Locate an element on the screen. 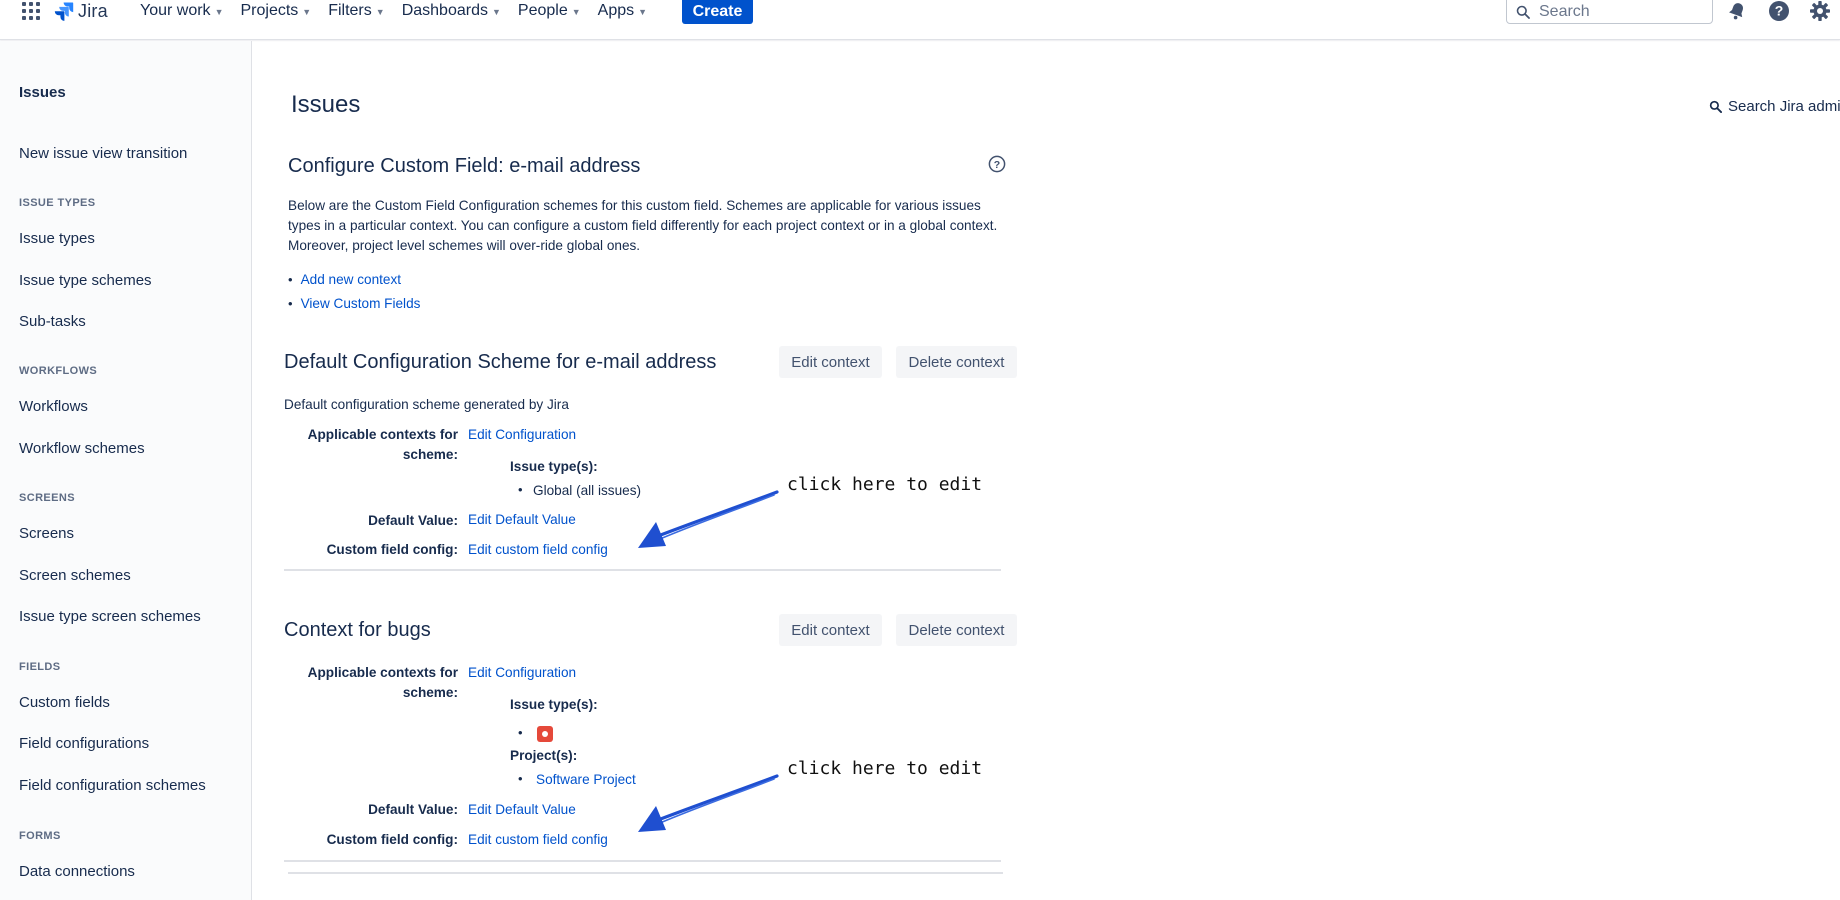 This screenshot has height=900, width=1840. sidebar-heading-workflows: WORKFLOWS is located at coordinates (58, 371).